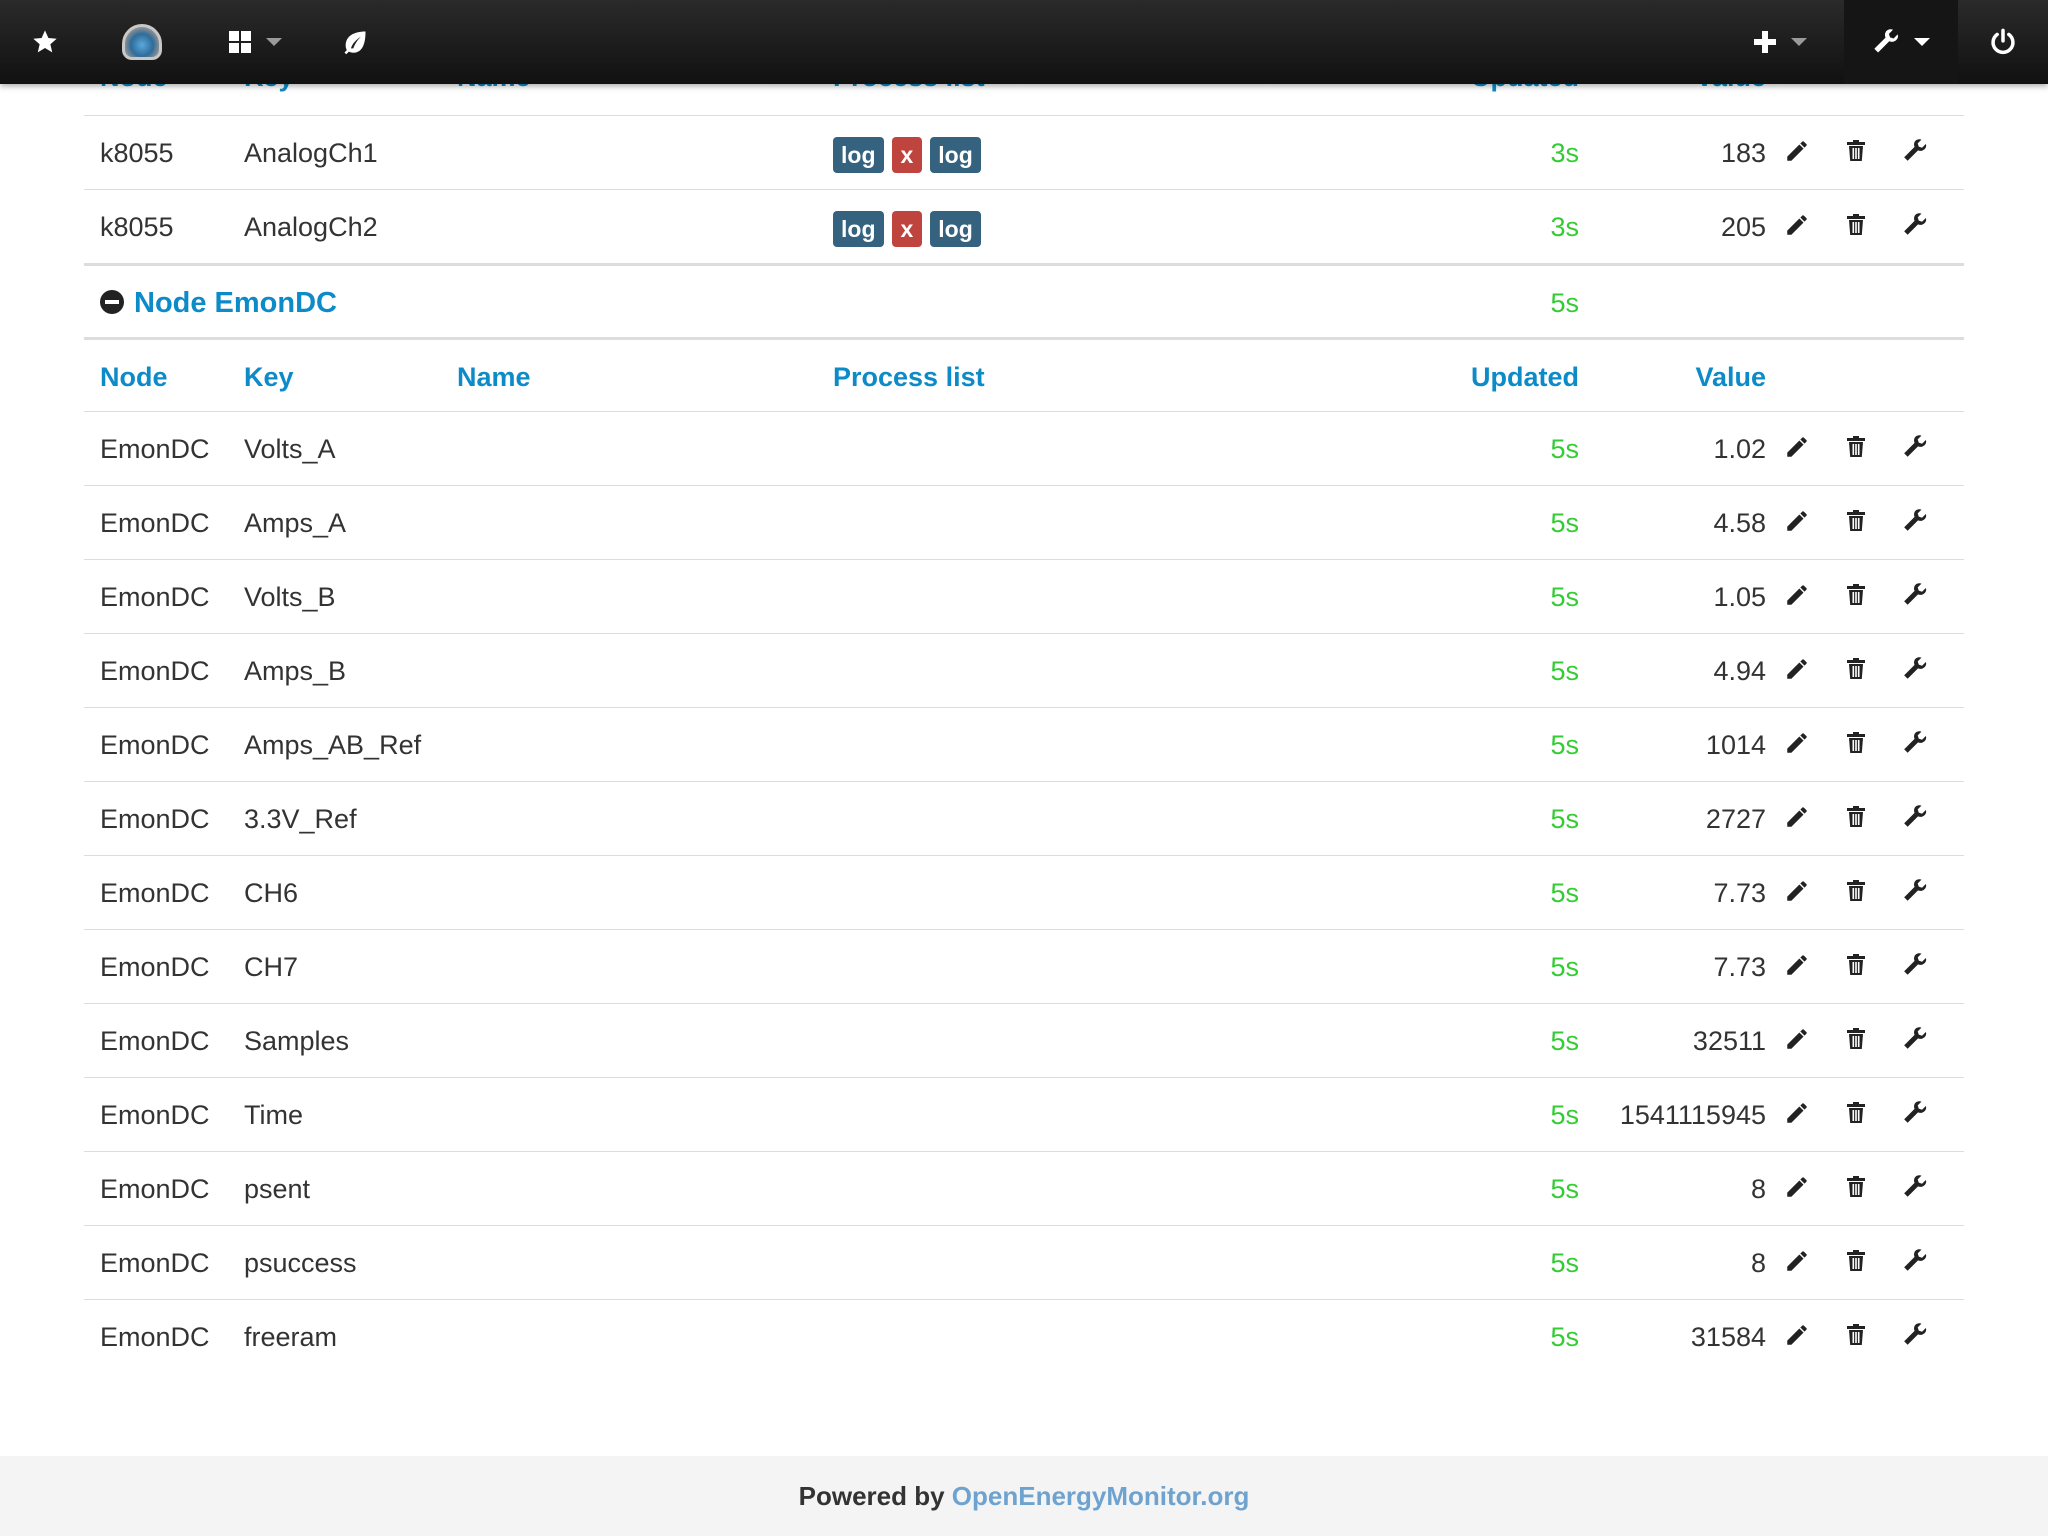 This screenshot has height=1536, width=2048. Describe the element at coordinates (1024, 966) in the screenshot. I see `table-row: EmonDC CH7 5s 7.73` at that location.